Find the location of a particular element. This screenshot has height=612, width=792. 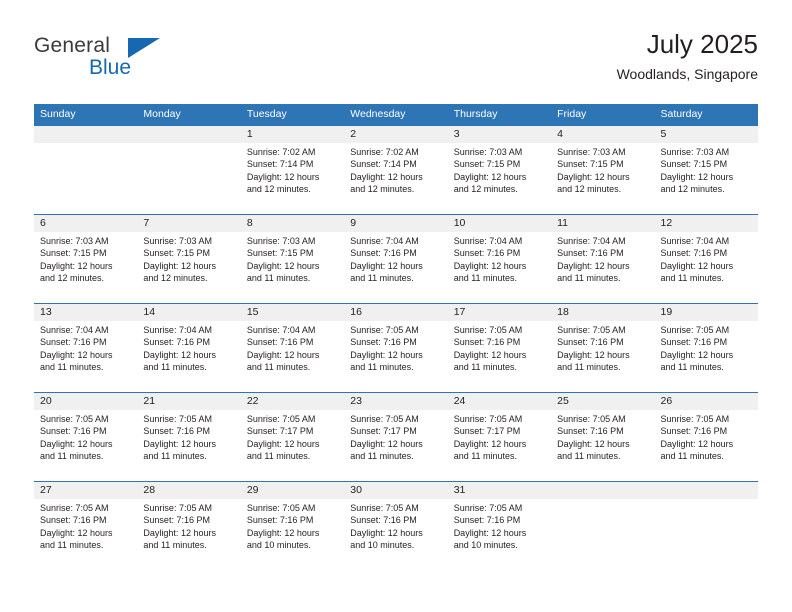

day-number: 6 is located at coordinates (86, 223).